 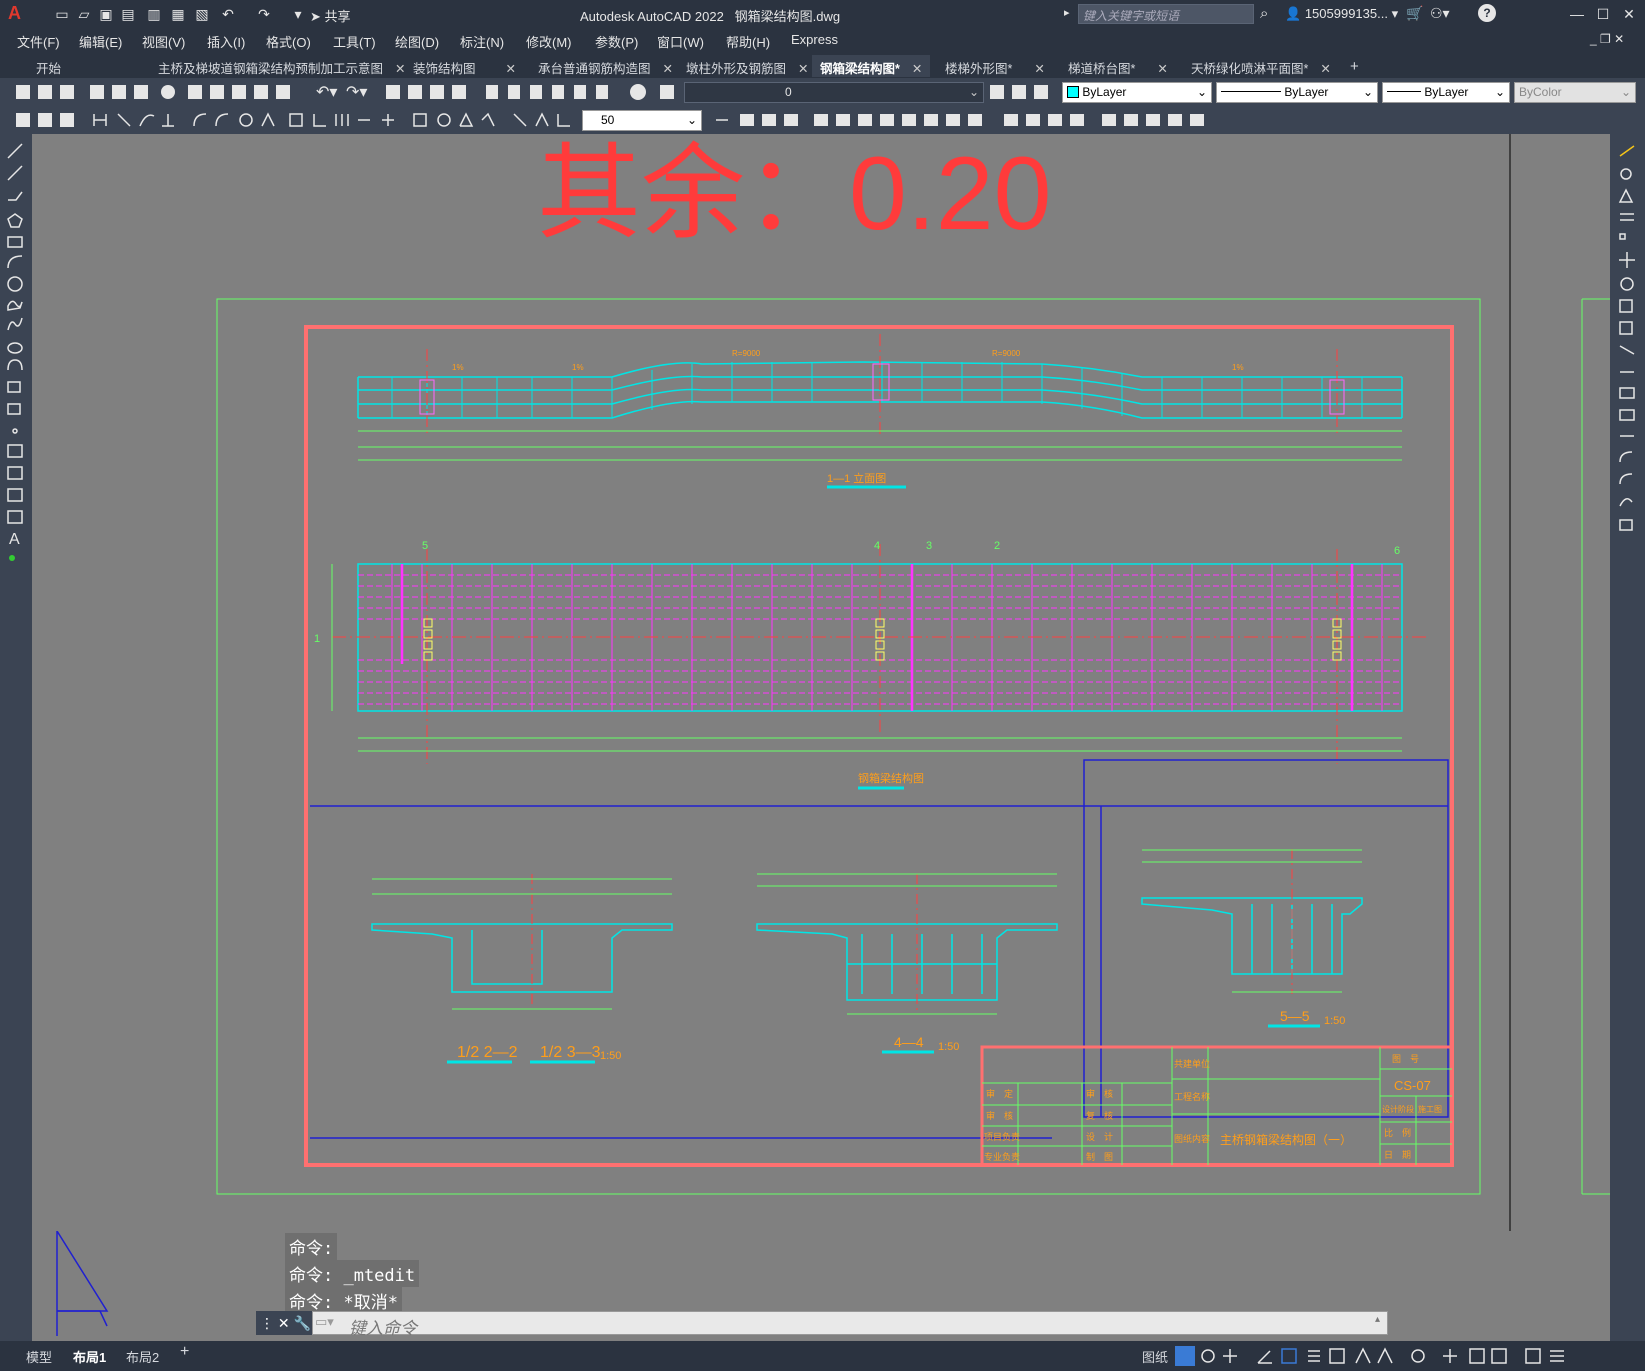 What do you see at coordinates (195, 92) in the screenshot?
I see `tb-cut-icon` at bounding box center [195, 92].